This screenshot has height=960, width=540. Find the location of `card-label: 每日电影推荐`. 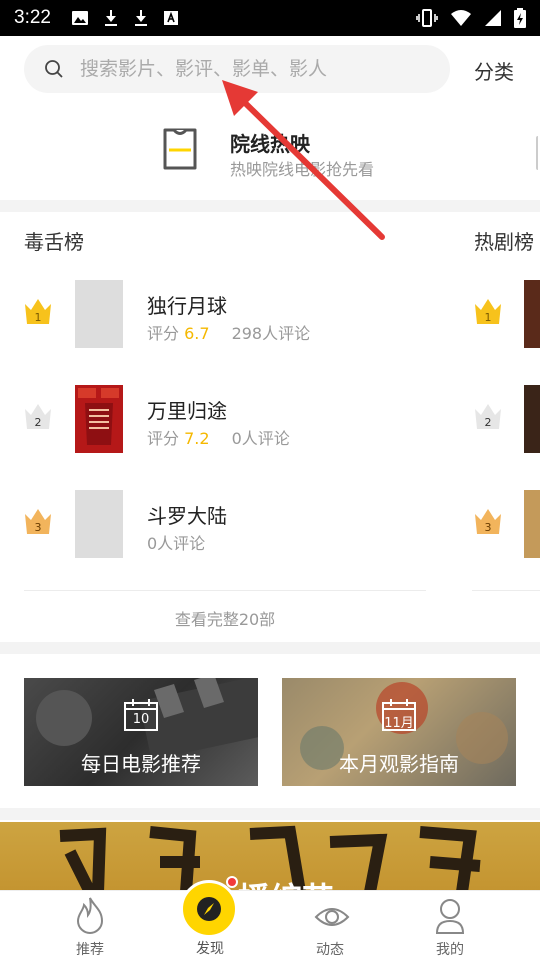

card-label: 每日电影推荐 is located at coordinates (141, 764).